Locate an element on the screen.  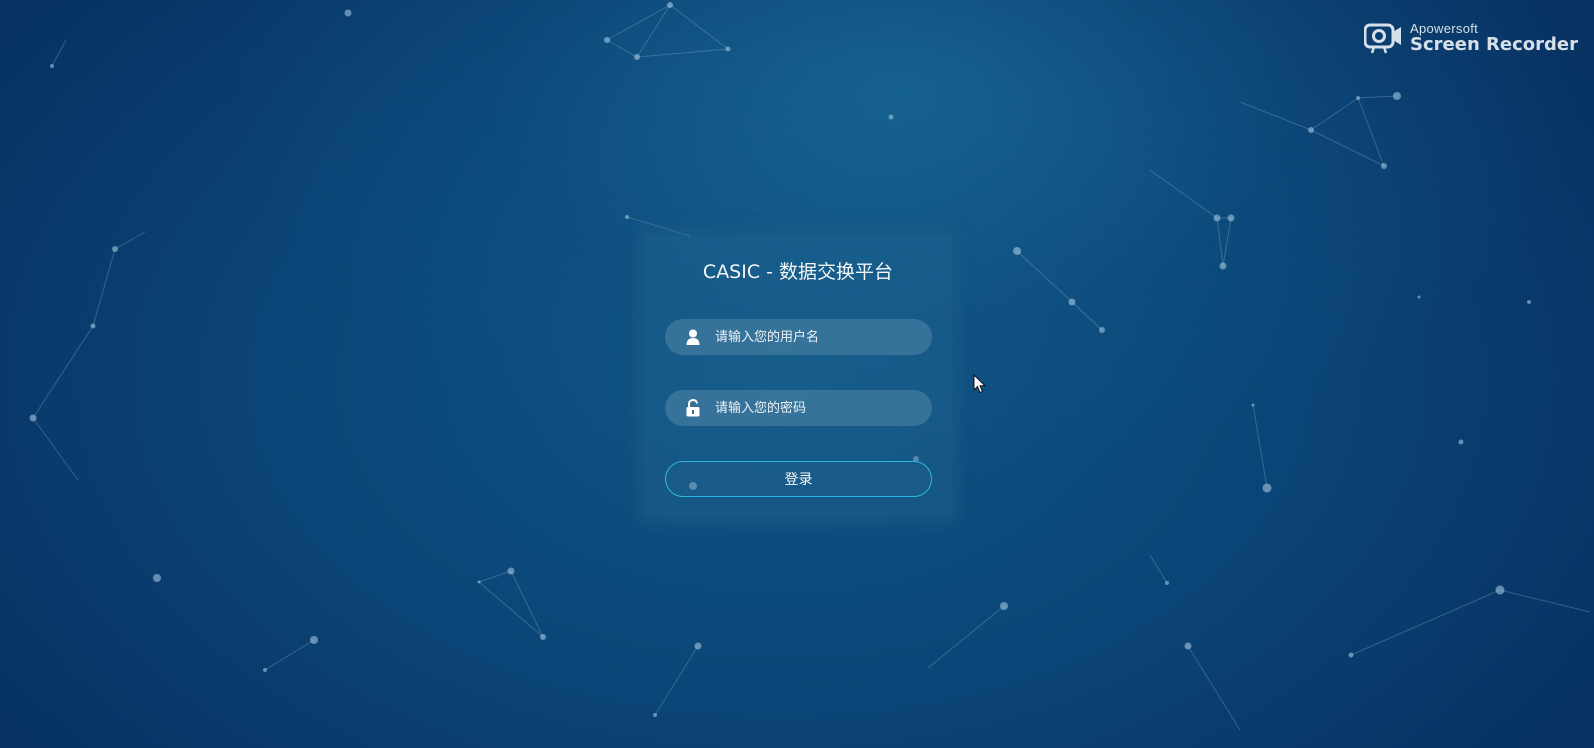
login-title: CASIC - 数据交换平台 is located at coordinates (798, 272).